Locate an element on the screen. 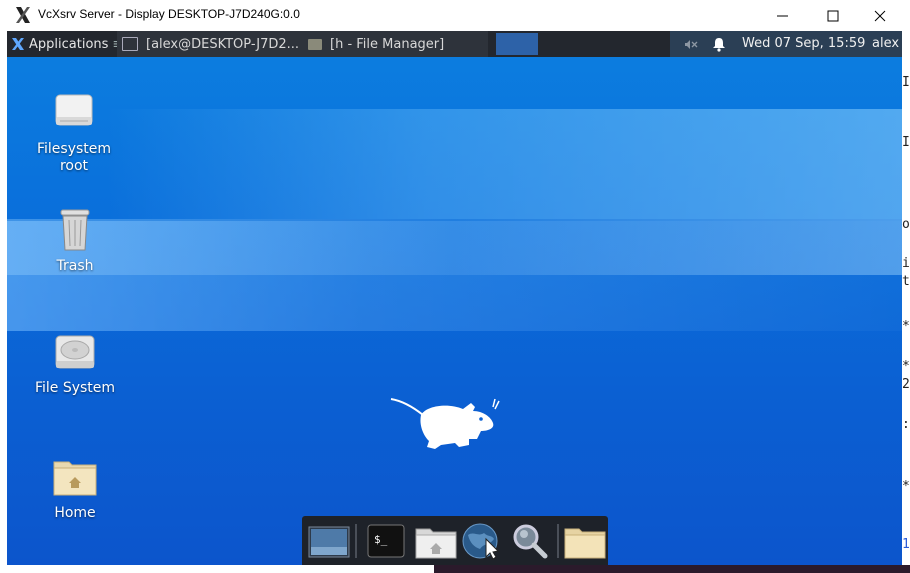  icon-label: root is located at coordinates (74, 166).